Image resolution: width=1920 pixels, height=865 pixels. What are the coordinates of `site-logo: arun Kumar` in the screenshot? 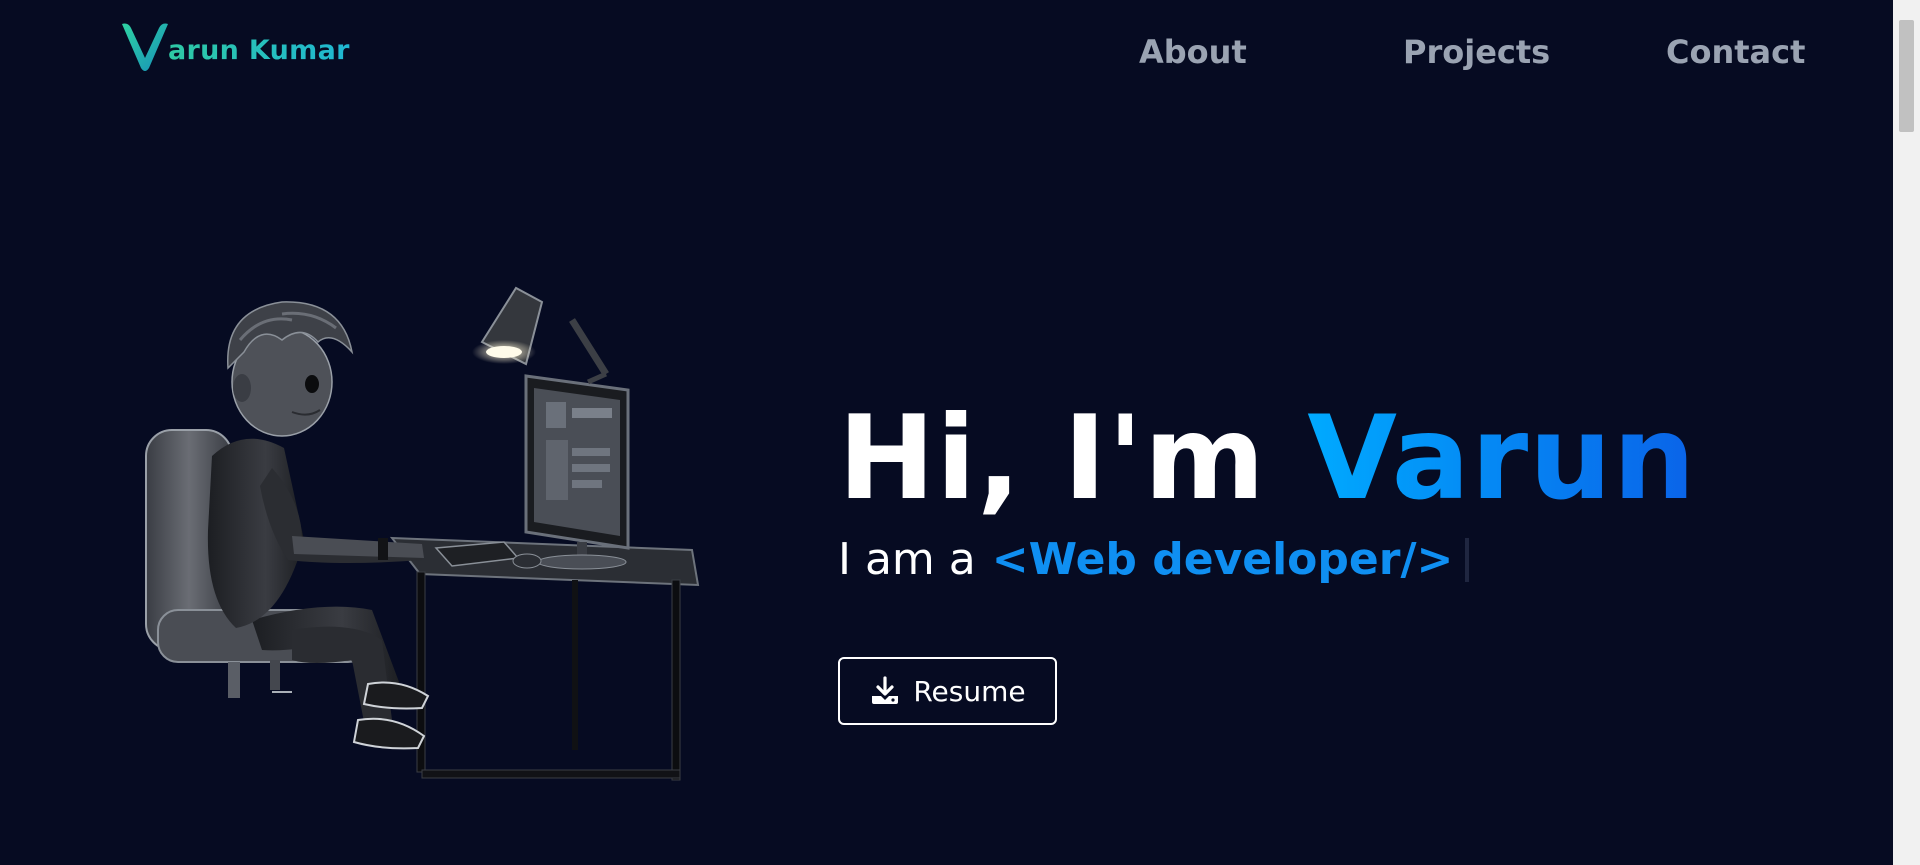 It's located at (234, 45).